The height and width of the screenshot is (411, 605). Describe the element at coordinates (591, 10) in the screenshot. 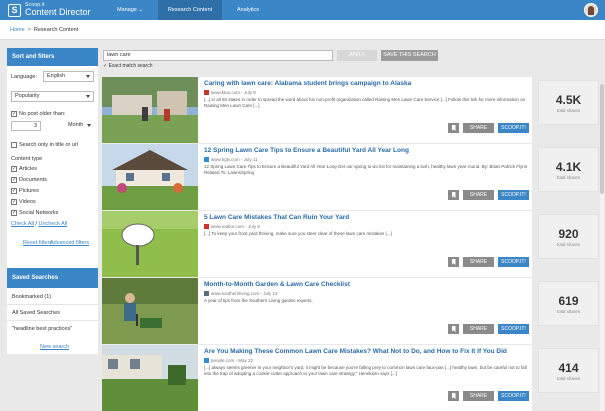

I see `user-avatar` at that location.